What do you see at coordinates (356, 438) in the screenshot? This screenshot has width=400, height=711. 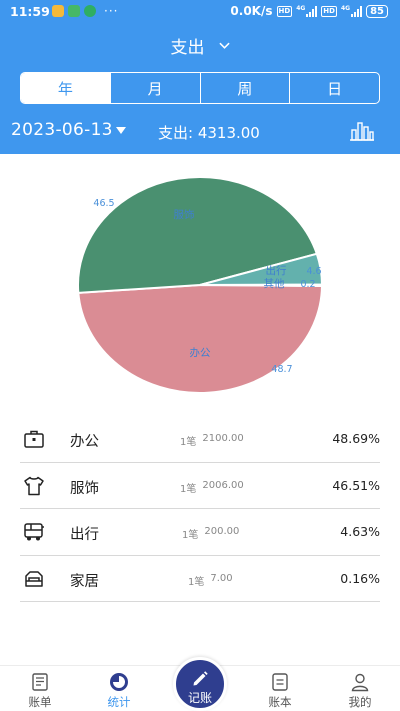 I see `category-percent: 48.69%` at bounding box center [356, 438].